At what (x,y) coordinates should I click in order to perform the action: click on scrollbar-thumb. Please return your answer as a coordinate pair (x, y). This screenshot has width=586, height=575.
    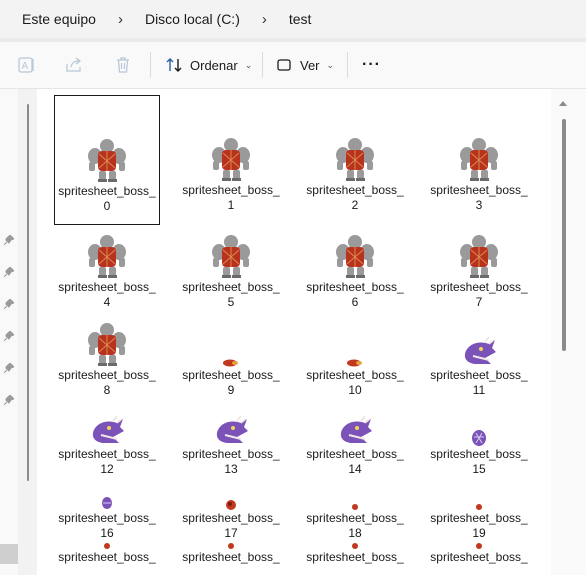
    Looking at the image, I should click on (564, 235).